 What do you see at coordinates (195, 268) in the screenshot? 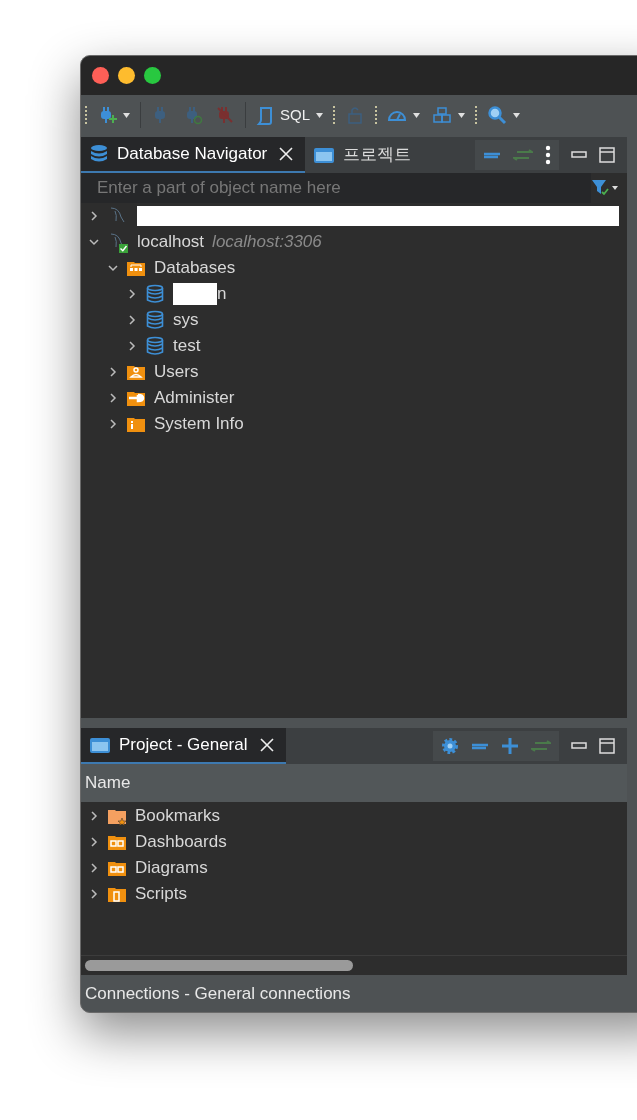
I see `tree-label: Databases` at bounding box center [195, 268].